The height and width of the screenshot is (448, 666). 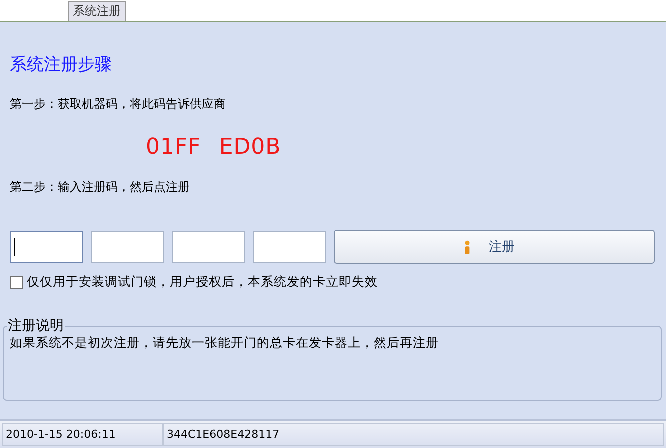 What do you see at coordinates (494, 247) in the screenshot?
I see `register-button: 注册` at bounding box center [494, 247].